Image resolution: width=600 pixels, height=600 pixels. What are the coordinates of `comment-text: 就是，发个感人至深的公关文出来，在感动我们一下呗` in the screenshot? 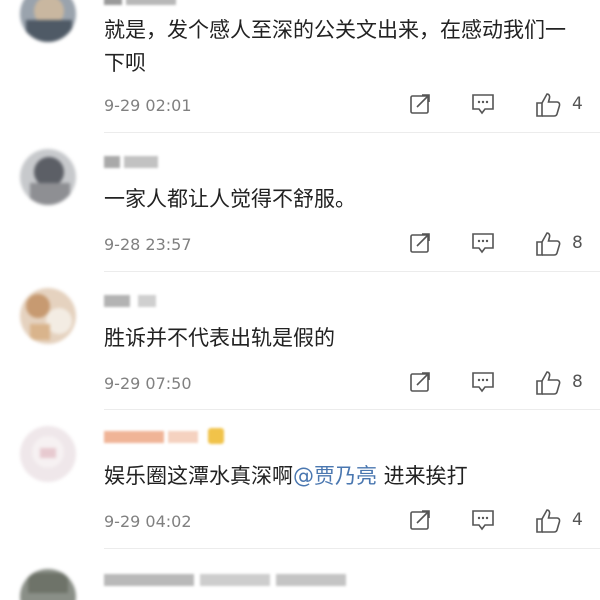 It's located at (335, 46).